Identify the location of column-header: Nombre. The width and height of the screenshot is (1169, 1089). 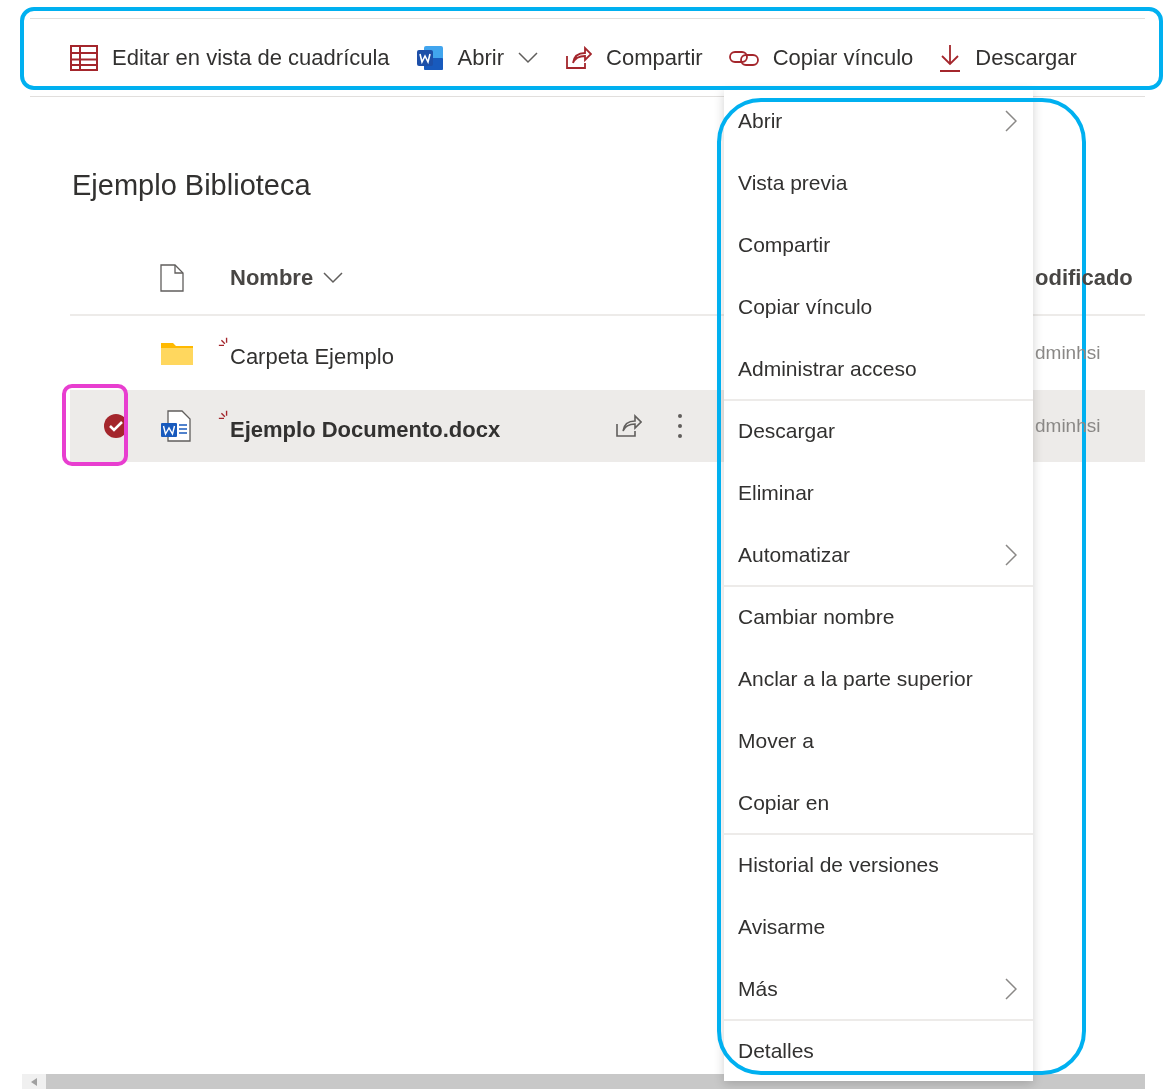
(421, 278).